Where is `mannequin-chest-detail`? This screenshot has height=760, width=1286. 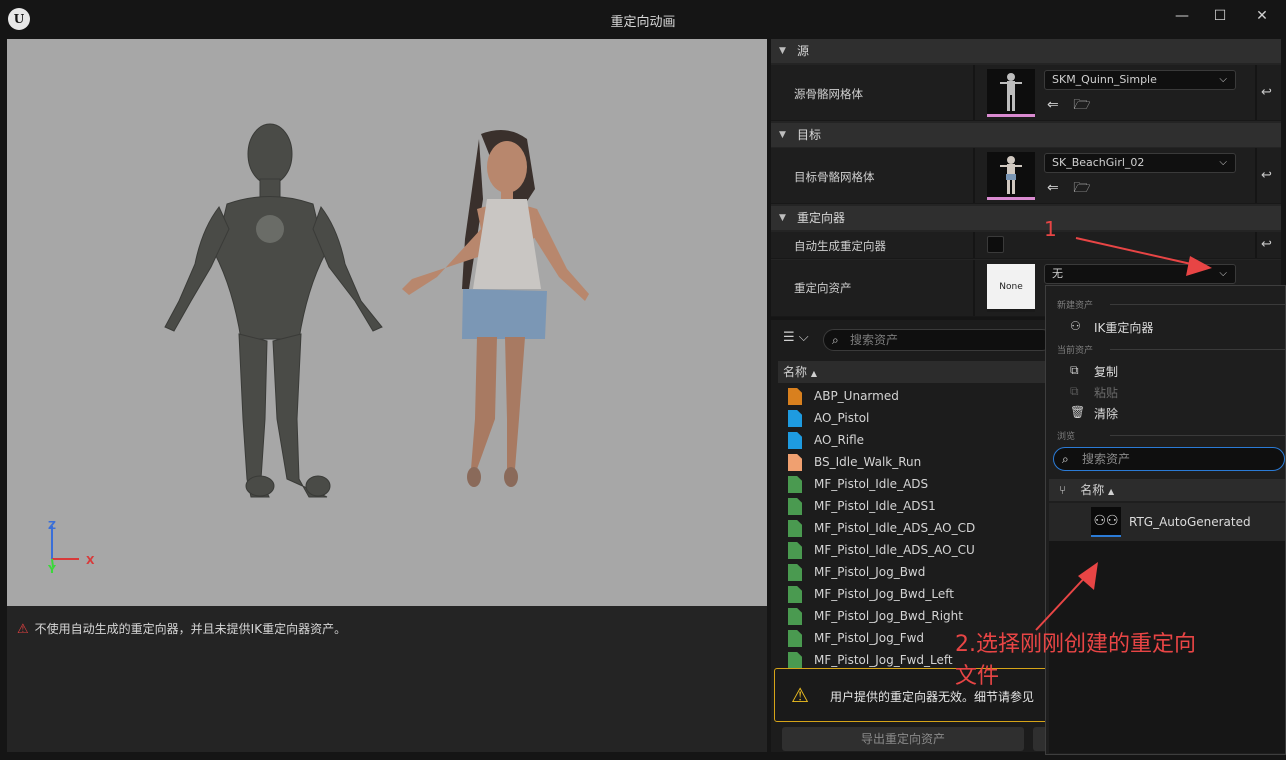
mannequin-chest-detail is located at coordinates (270, 229).